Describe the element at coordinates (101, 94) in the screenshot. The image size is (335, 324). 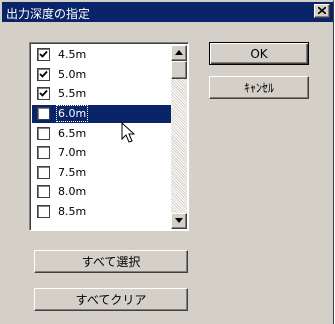
I see `depth-list-item: 5.5m` at that location.